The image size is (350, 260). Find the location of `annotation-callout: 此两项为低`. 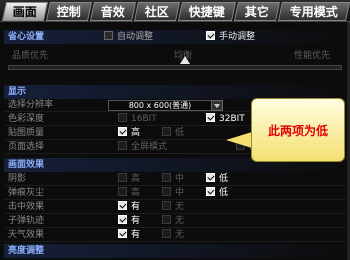

annotation-callout: 此两项为低 is located at coordinates (298, 130).